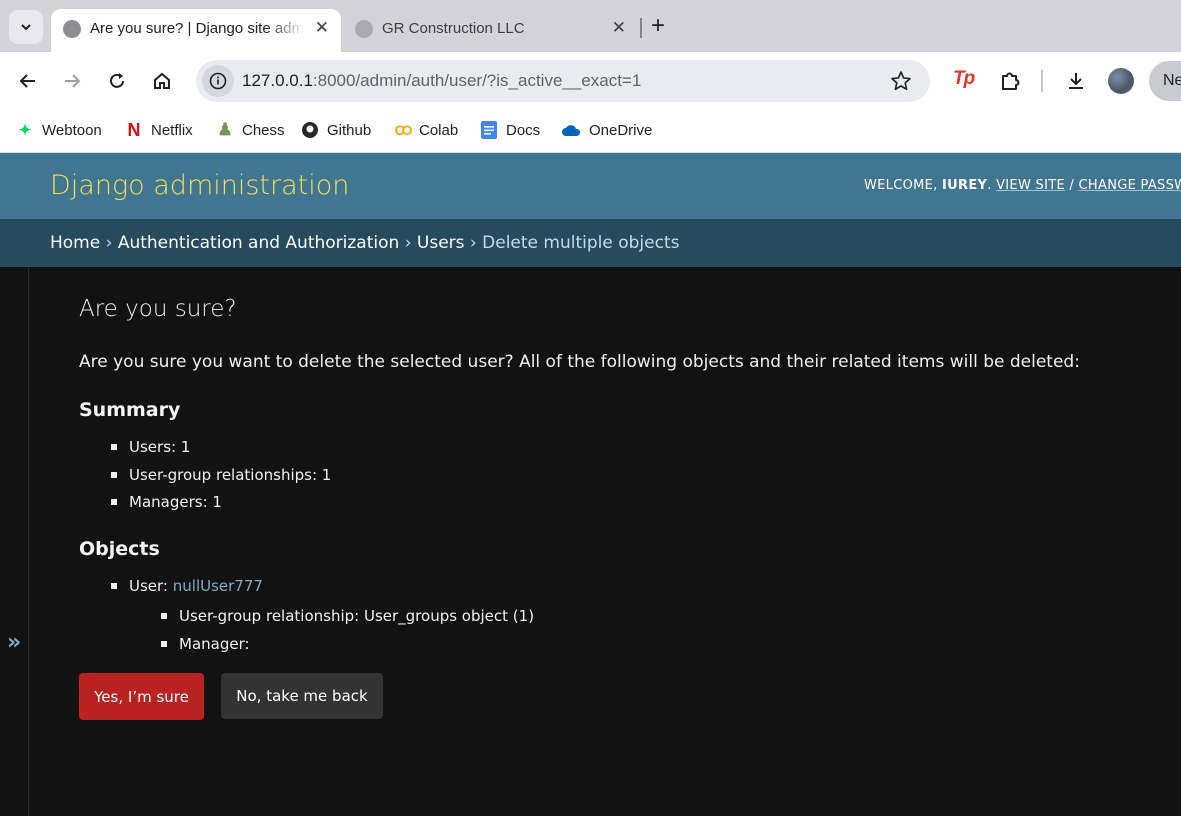  Describe the element at coordinates (148, 586) in the screenshot. I see `object-prefix: User:` at that location.